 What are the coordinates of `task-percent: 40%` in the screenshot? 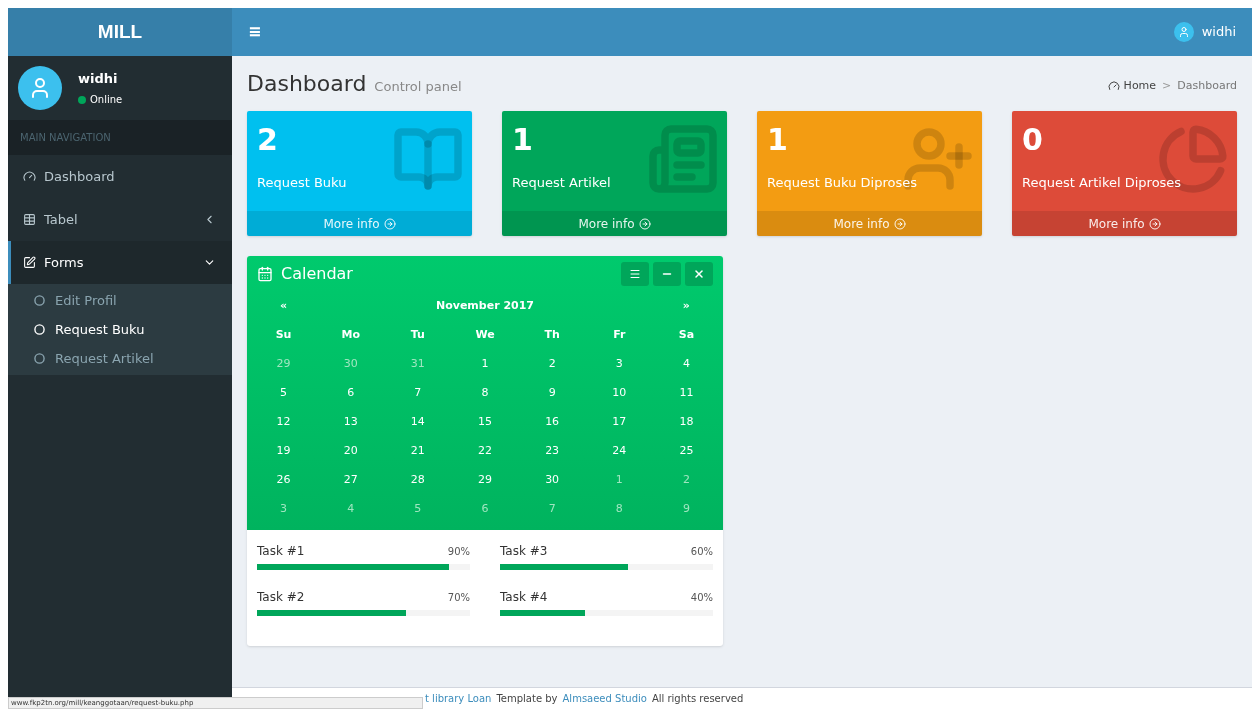 It's located at (701, 598).